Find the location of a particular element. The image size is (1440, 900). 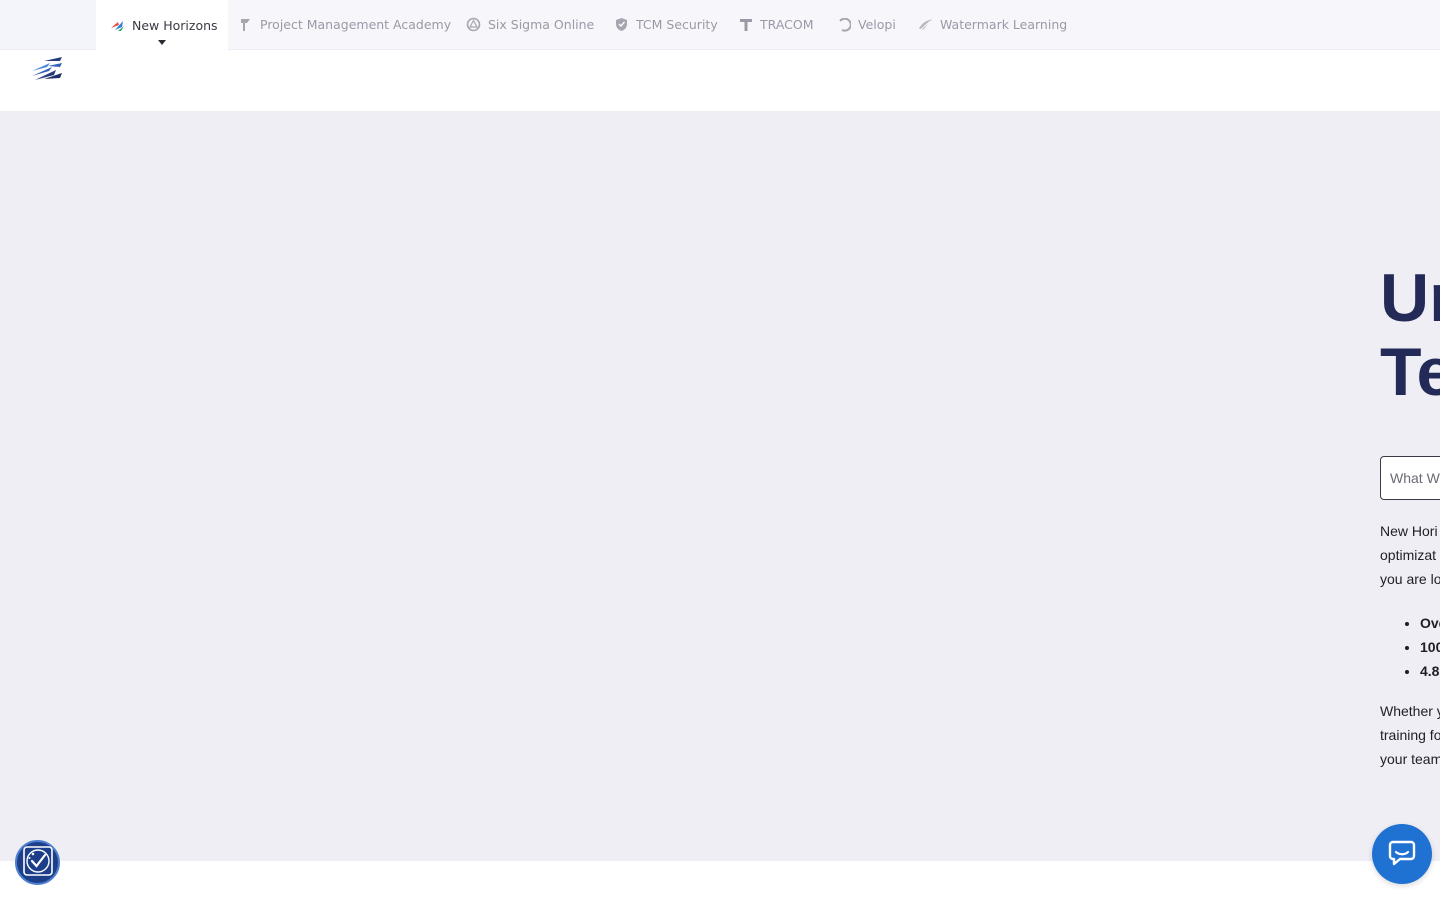

list-item: 4.8 is located at coordinates (1430, 671).